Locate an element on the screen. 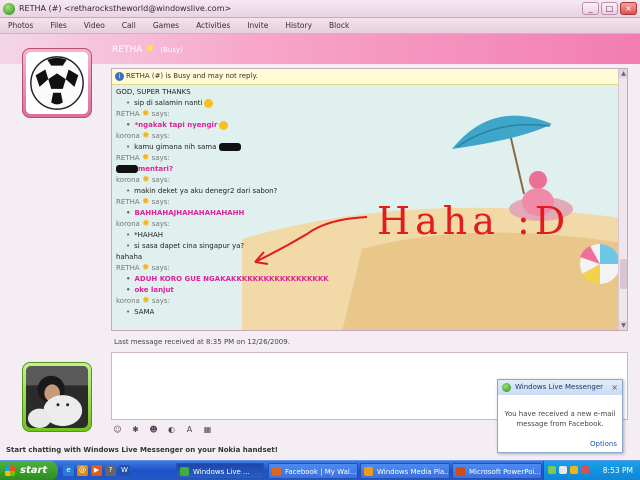  user-photo is located at coordinates (57, 397).